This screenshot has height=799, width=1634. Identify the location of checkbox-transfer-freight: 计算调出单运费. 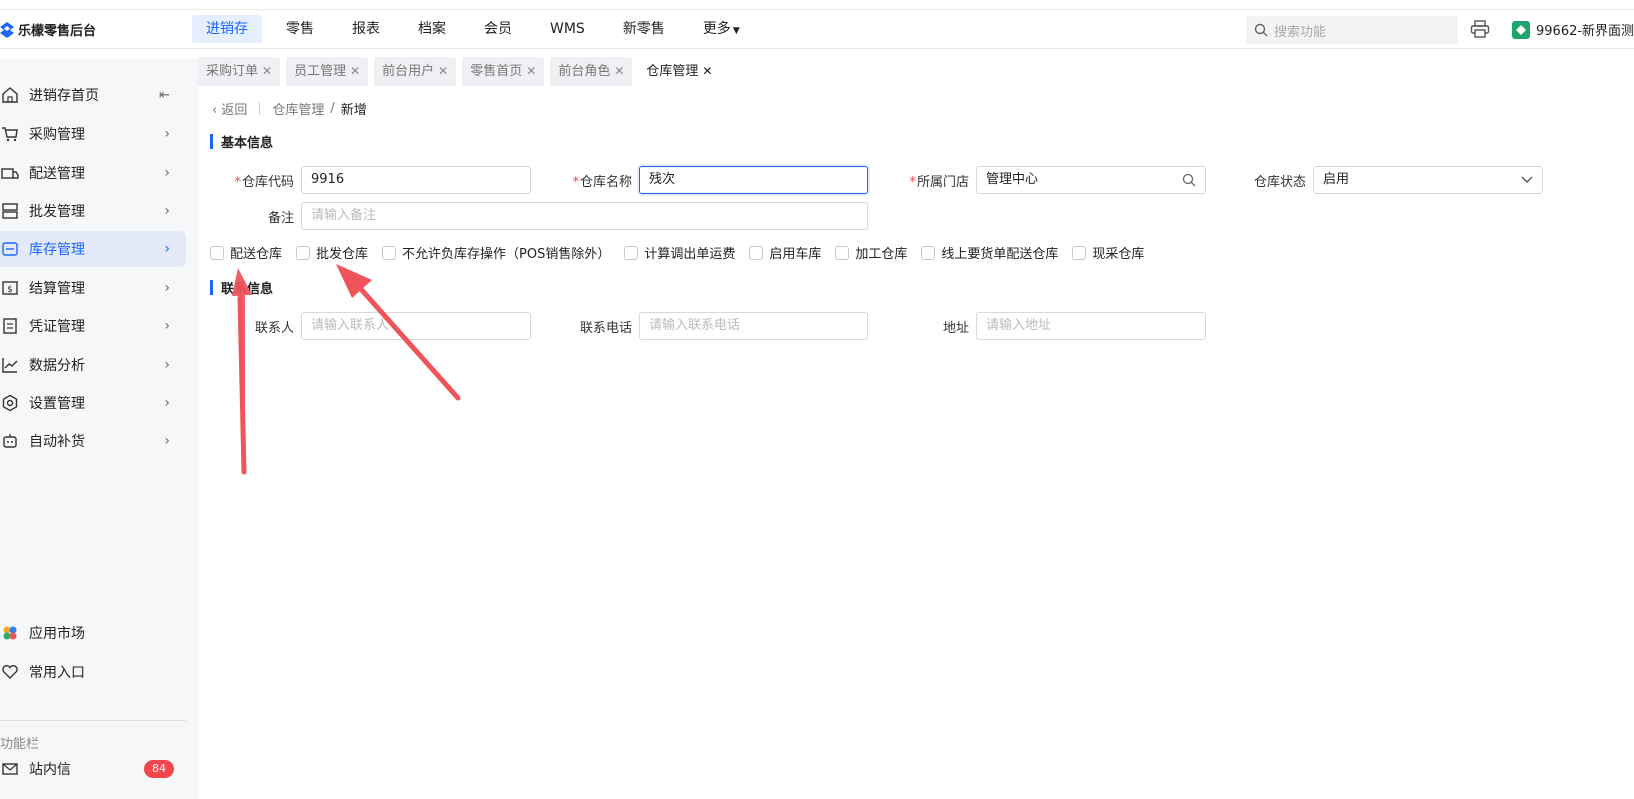
(679, 252).